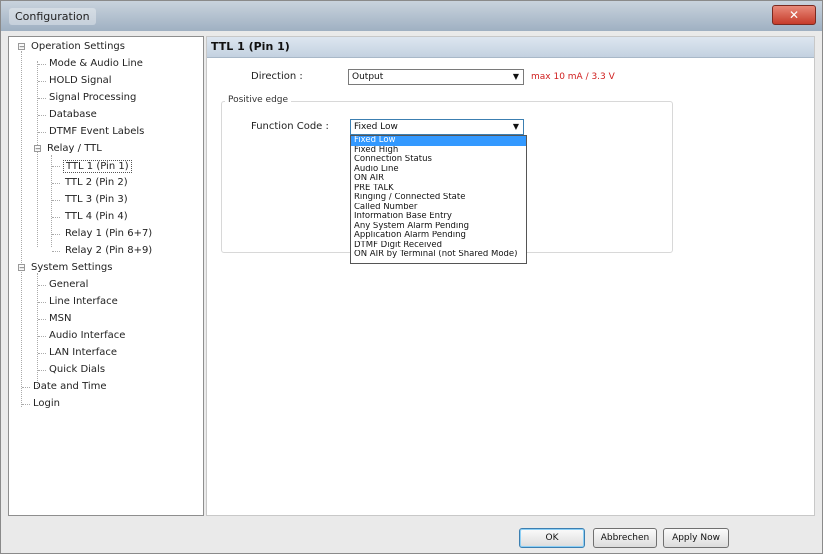 The width and height of the screenshot is (823, 554). Describe the element at coordinates (438, 141) in the screenshot. I see `dropdown-option-fixed-low: Fixed Low` at that location.